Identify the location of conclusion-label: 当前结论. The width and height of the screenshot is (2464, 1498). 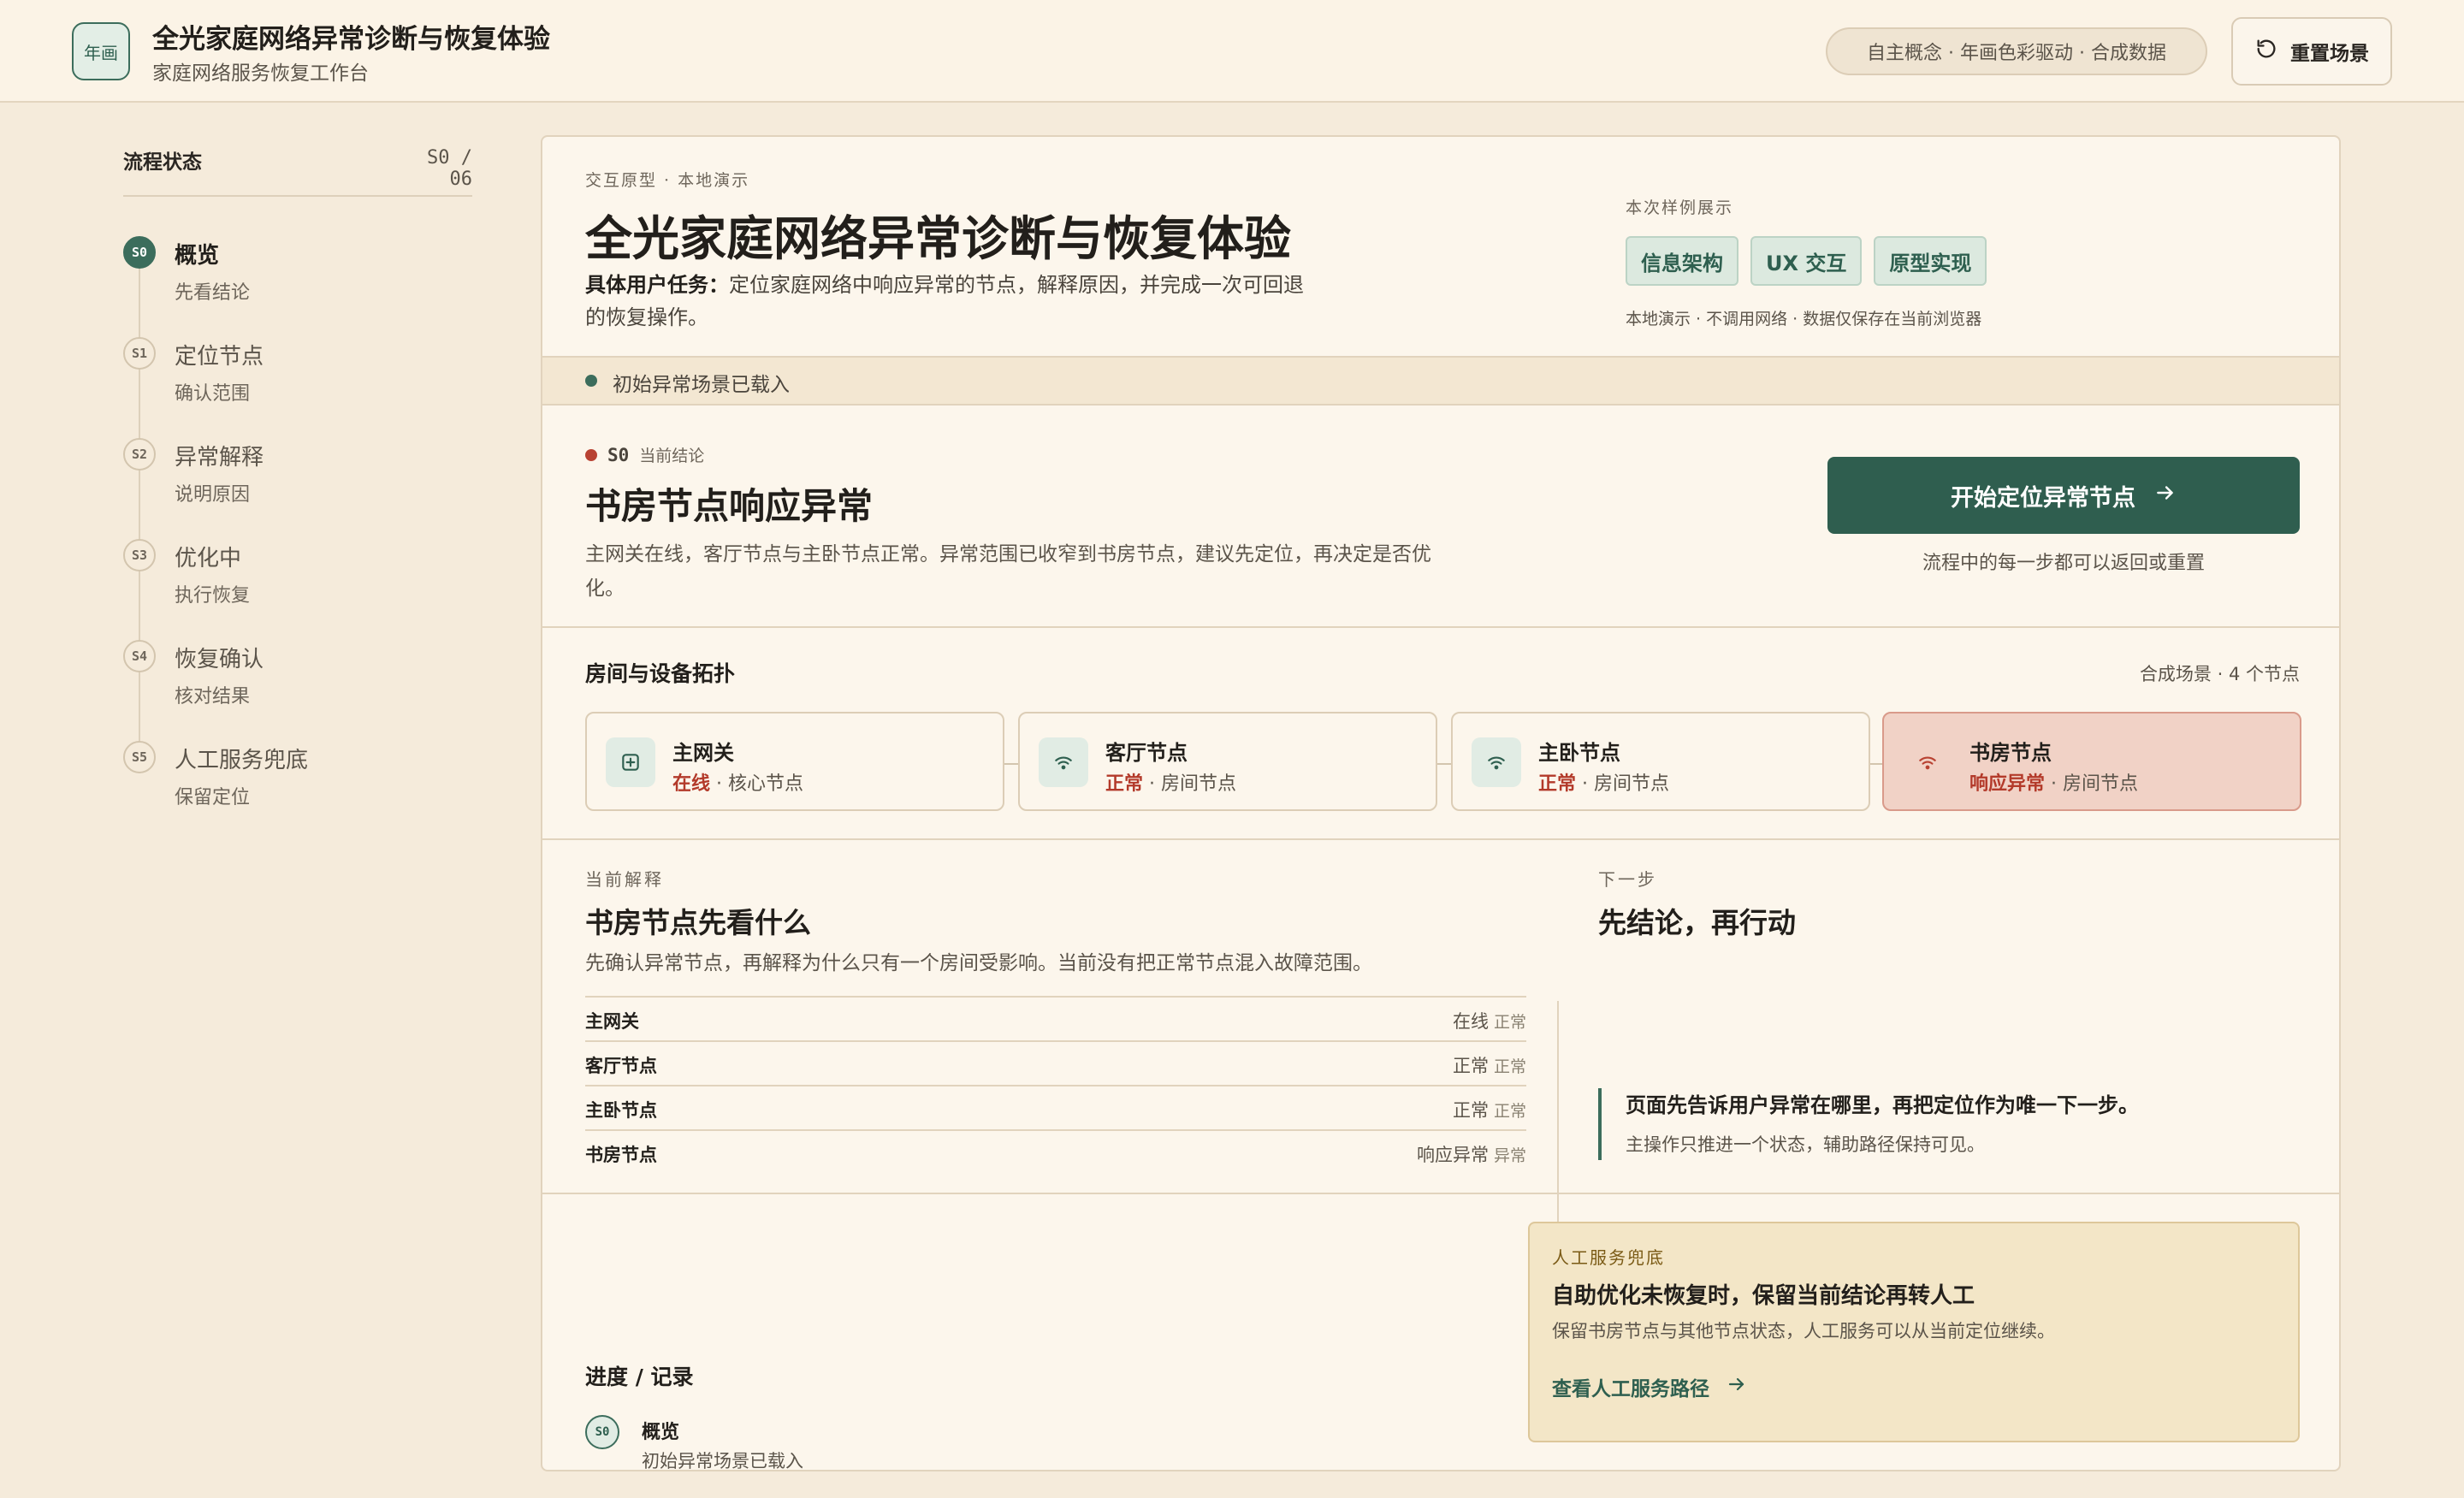
(672, 456).